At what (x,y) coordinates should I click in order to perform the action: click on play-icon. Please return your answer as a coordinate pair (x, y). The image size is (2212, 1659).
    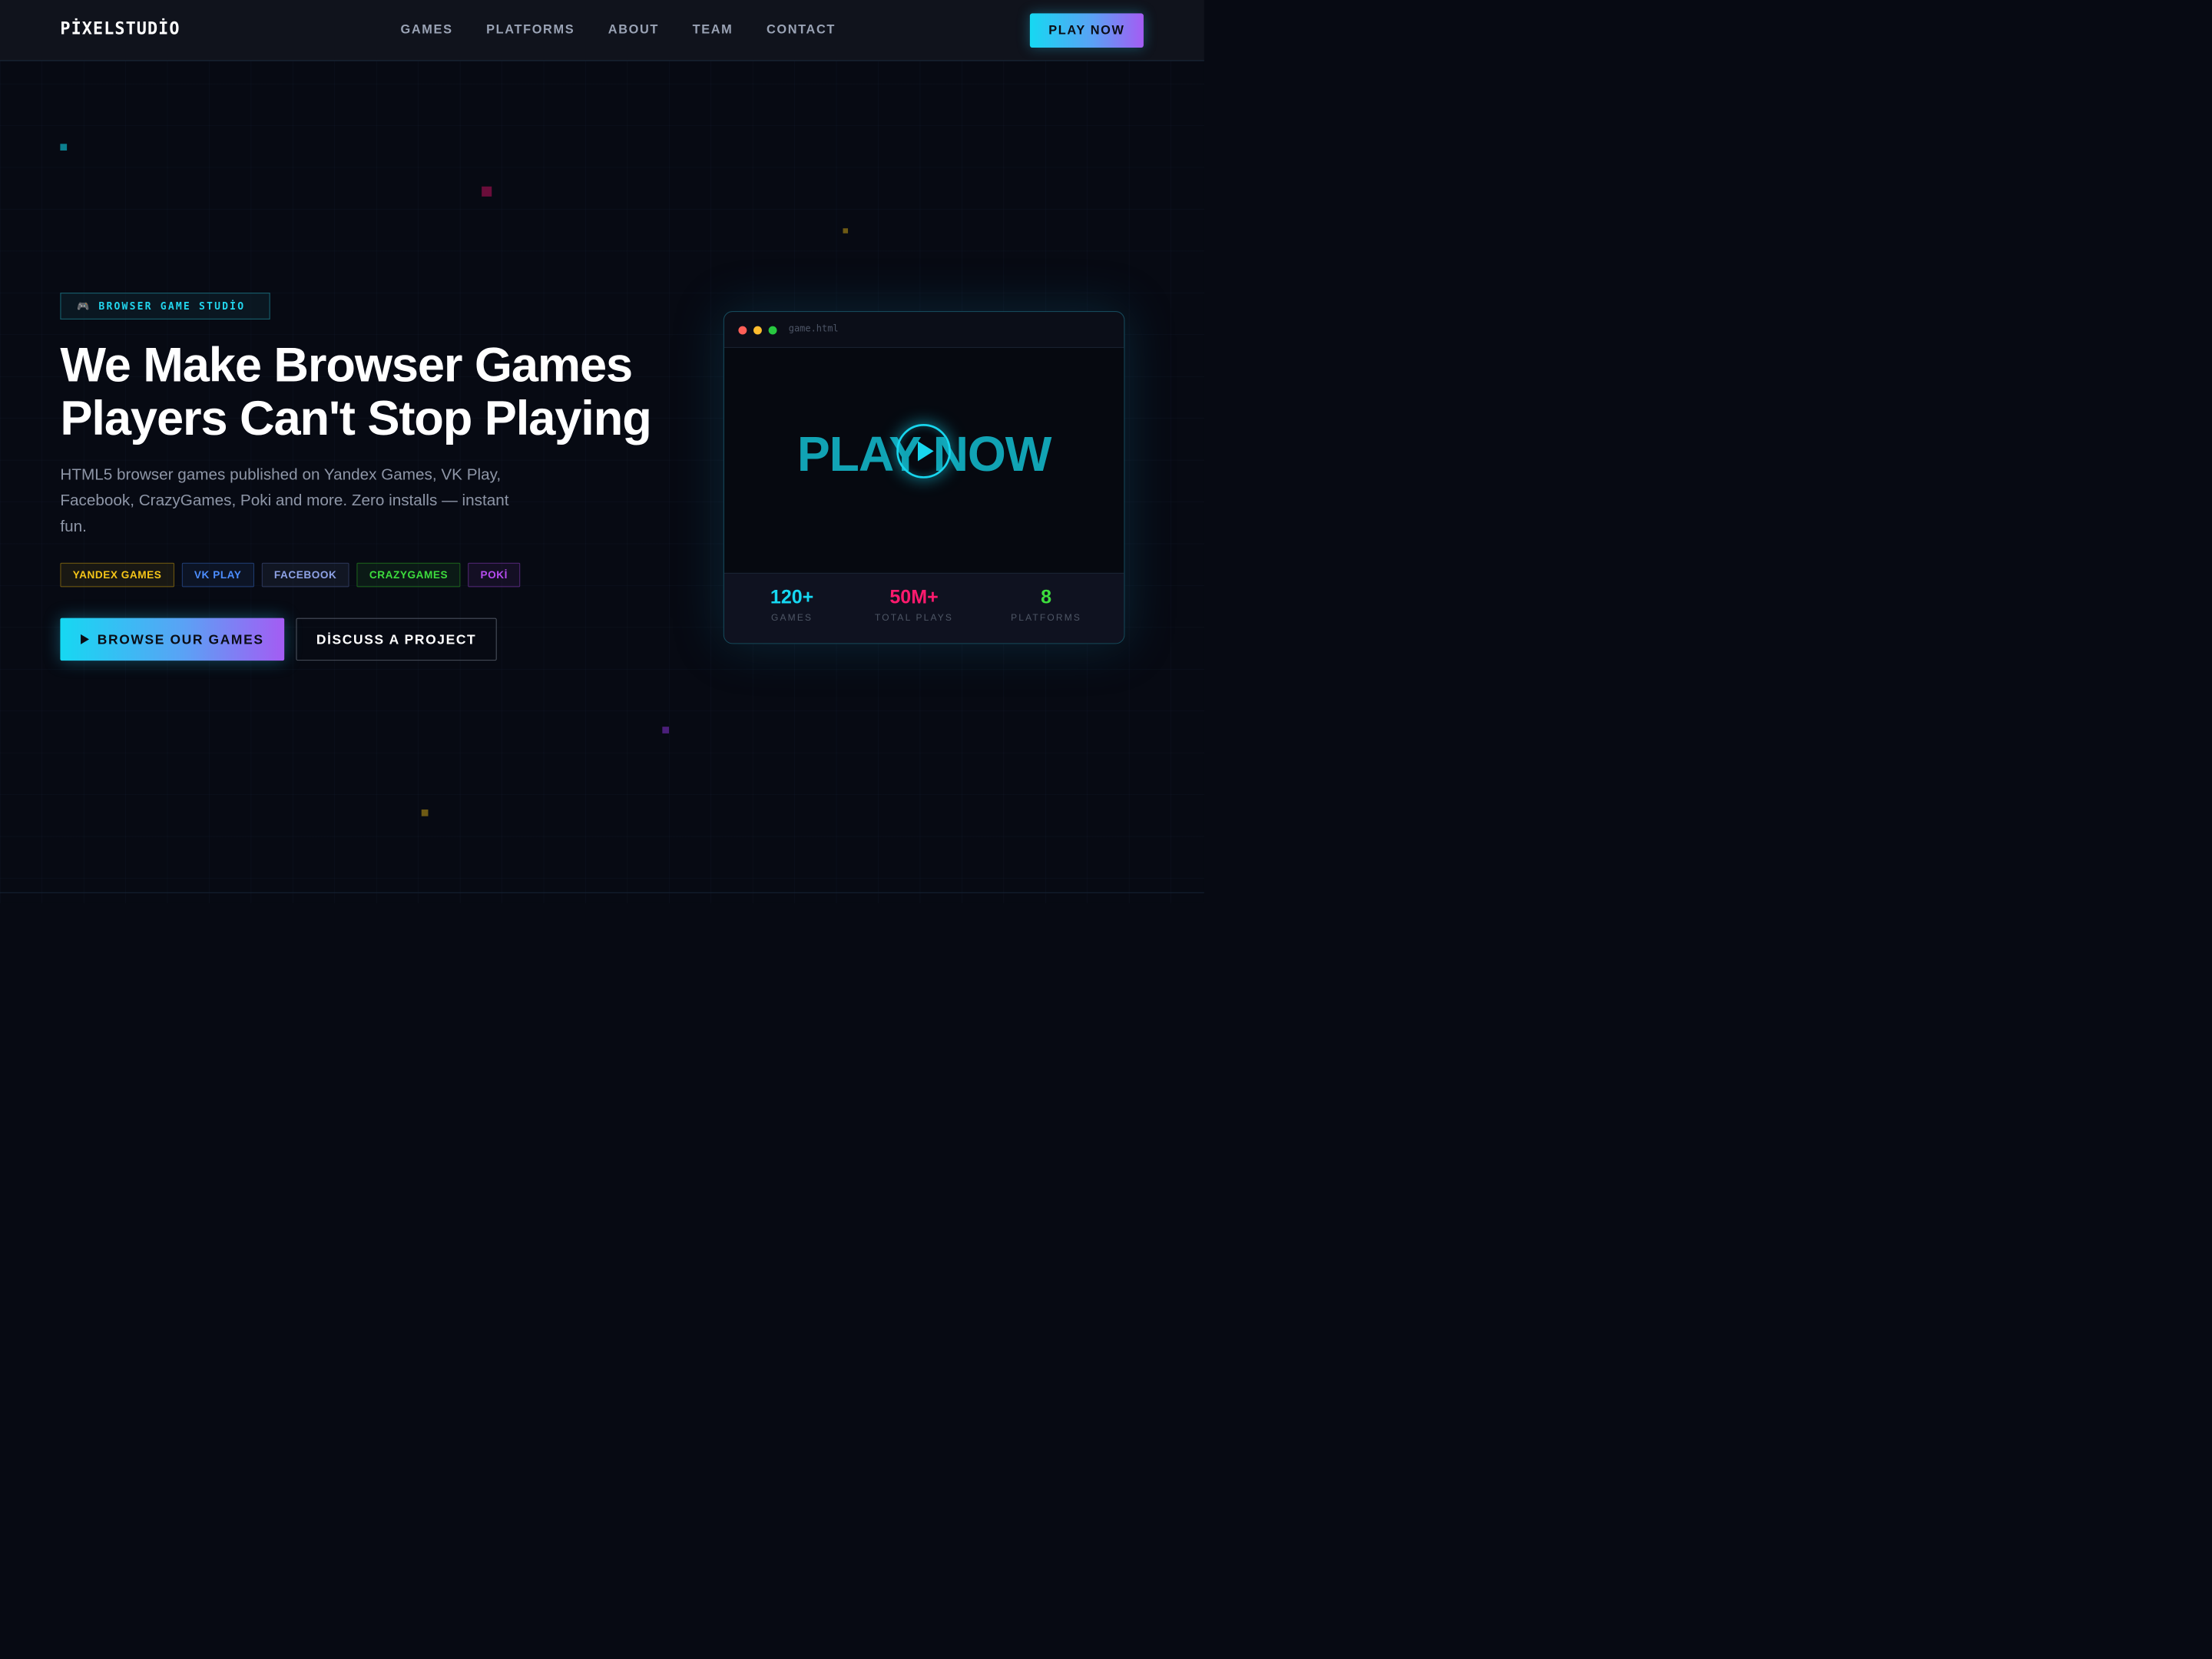
    Looking at the image, I should click on (85, 639).